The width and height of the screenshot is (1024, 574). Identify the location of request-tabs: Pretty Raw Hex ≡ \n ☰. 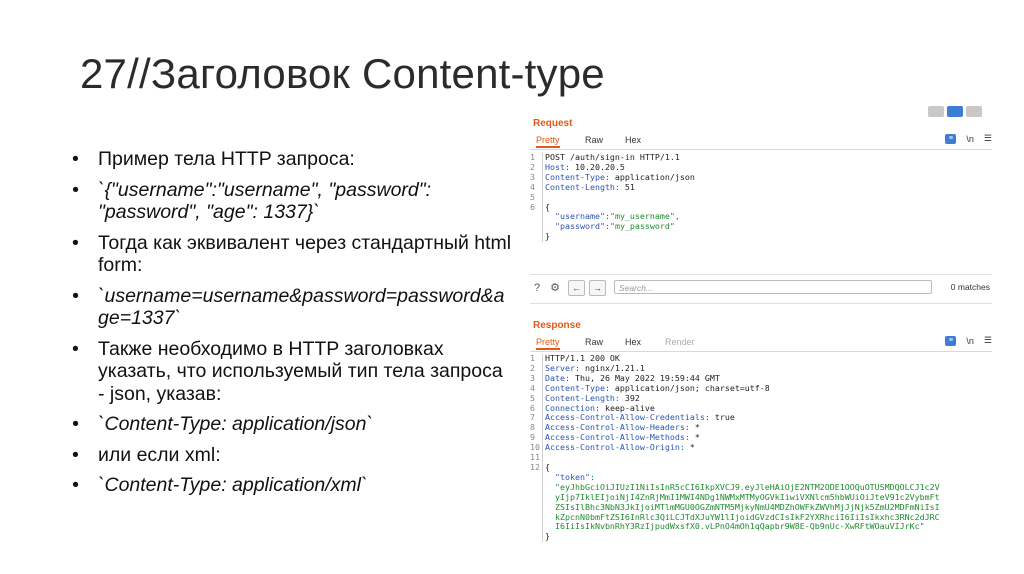
(761, 141).